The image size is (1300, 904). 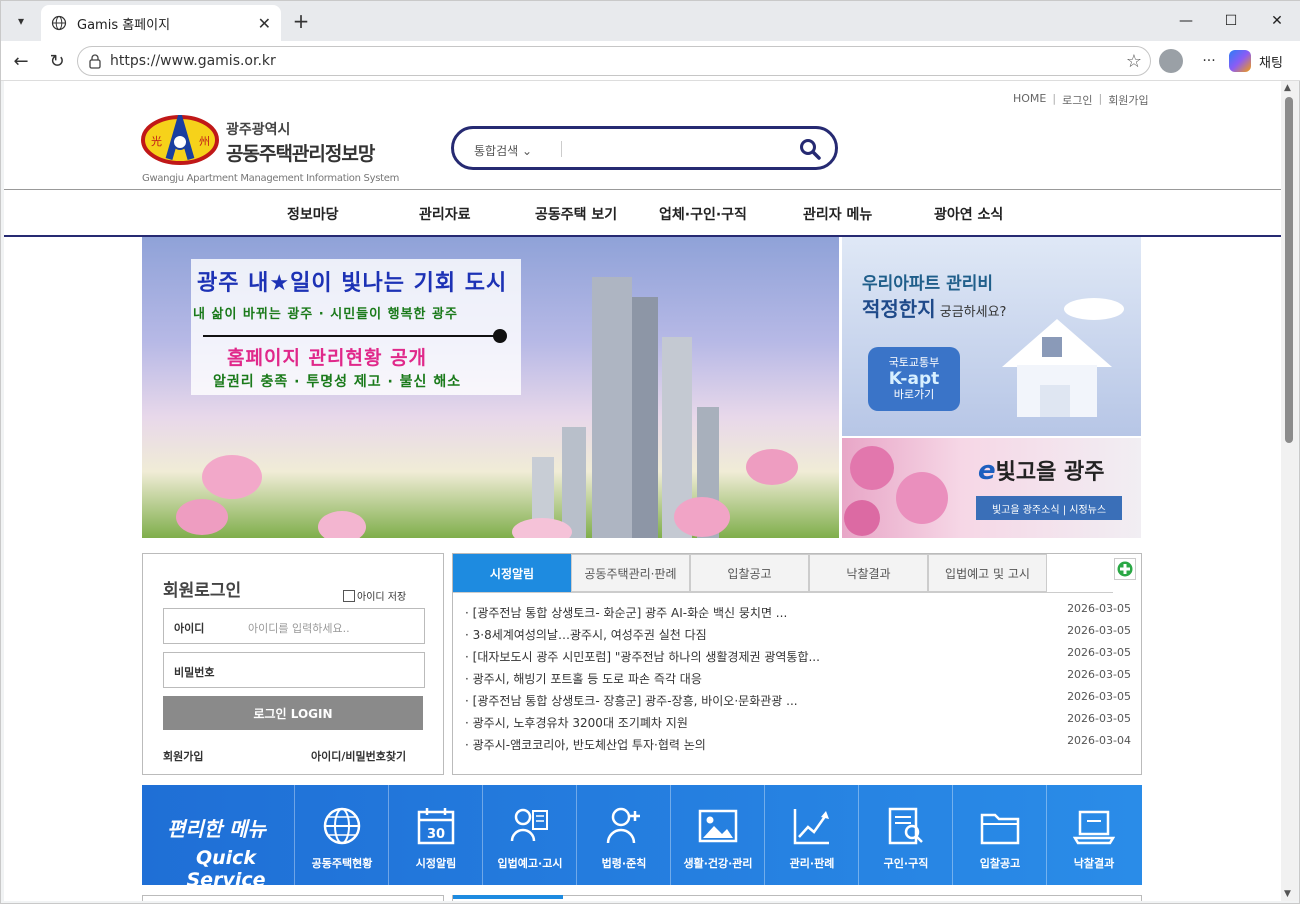 What do you see at coordinates (301, 21) in the screenshot?
I see `new-tab-button: +` at bounding box center [301, 21].